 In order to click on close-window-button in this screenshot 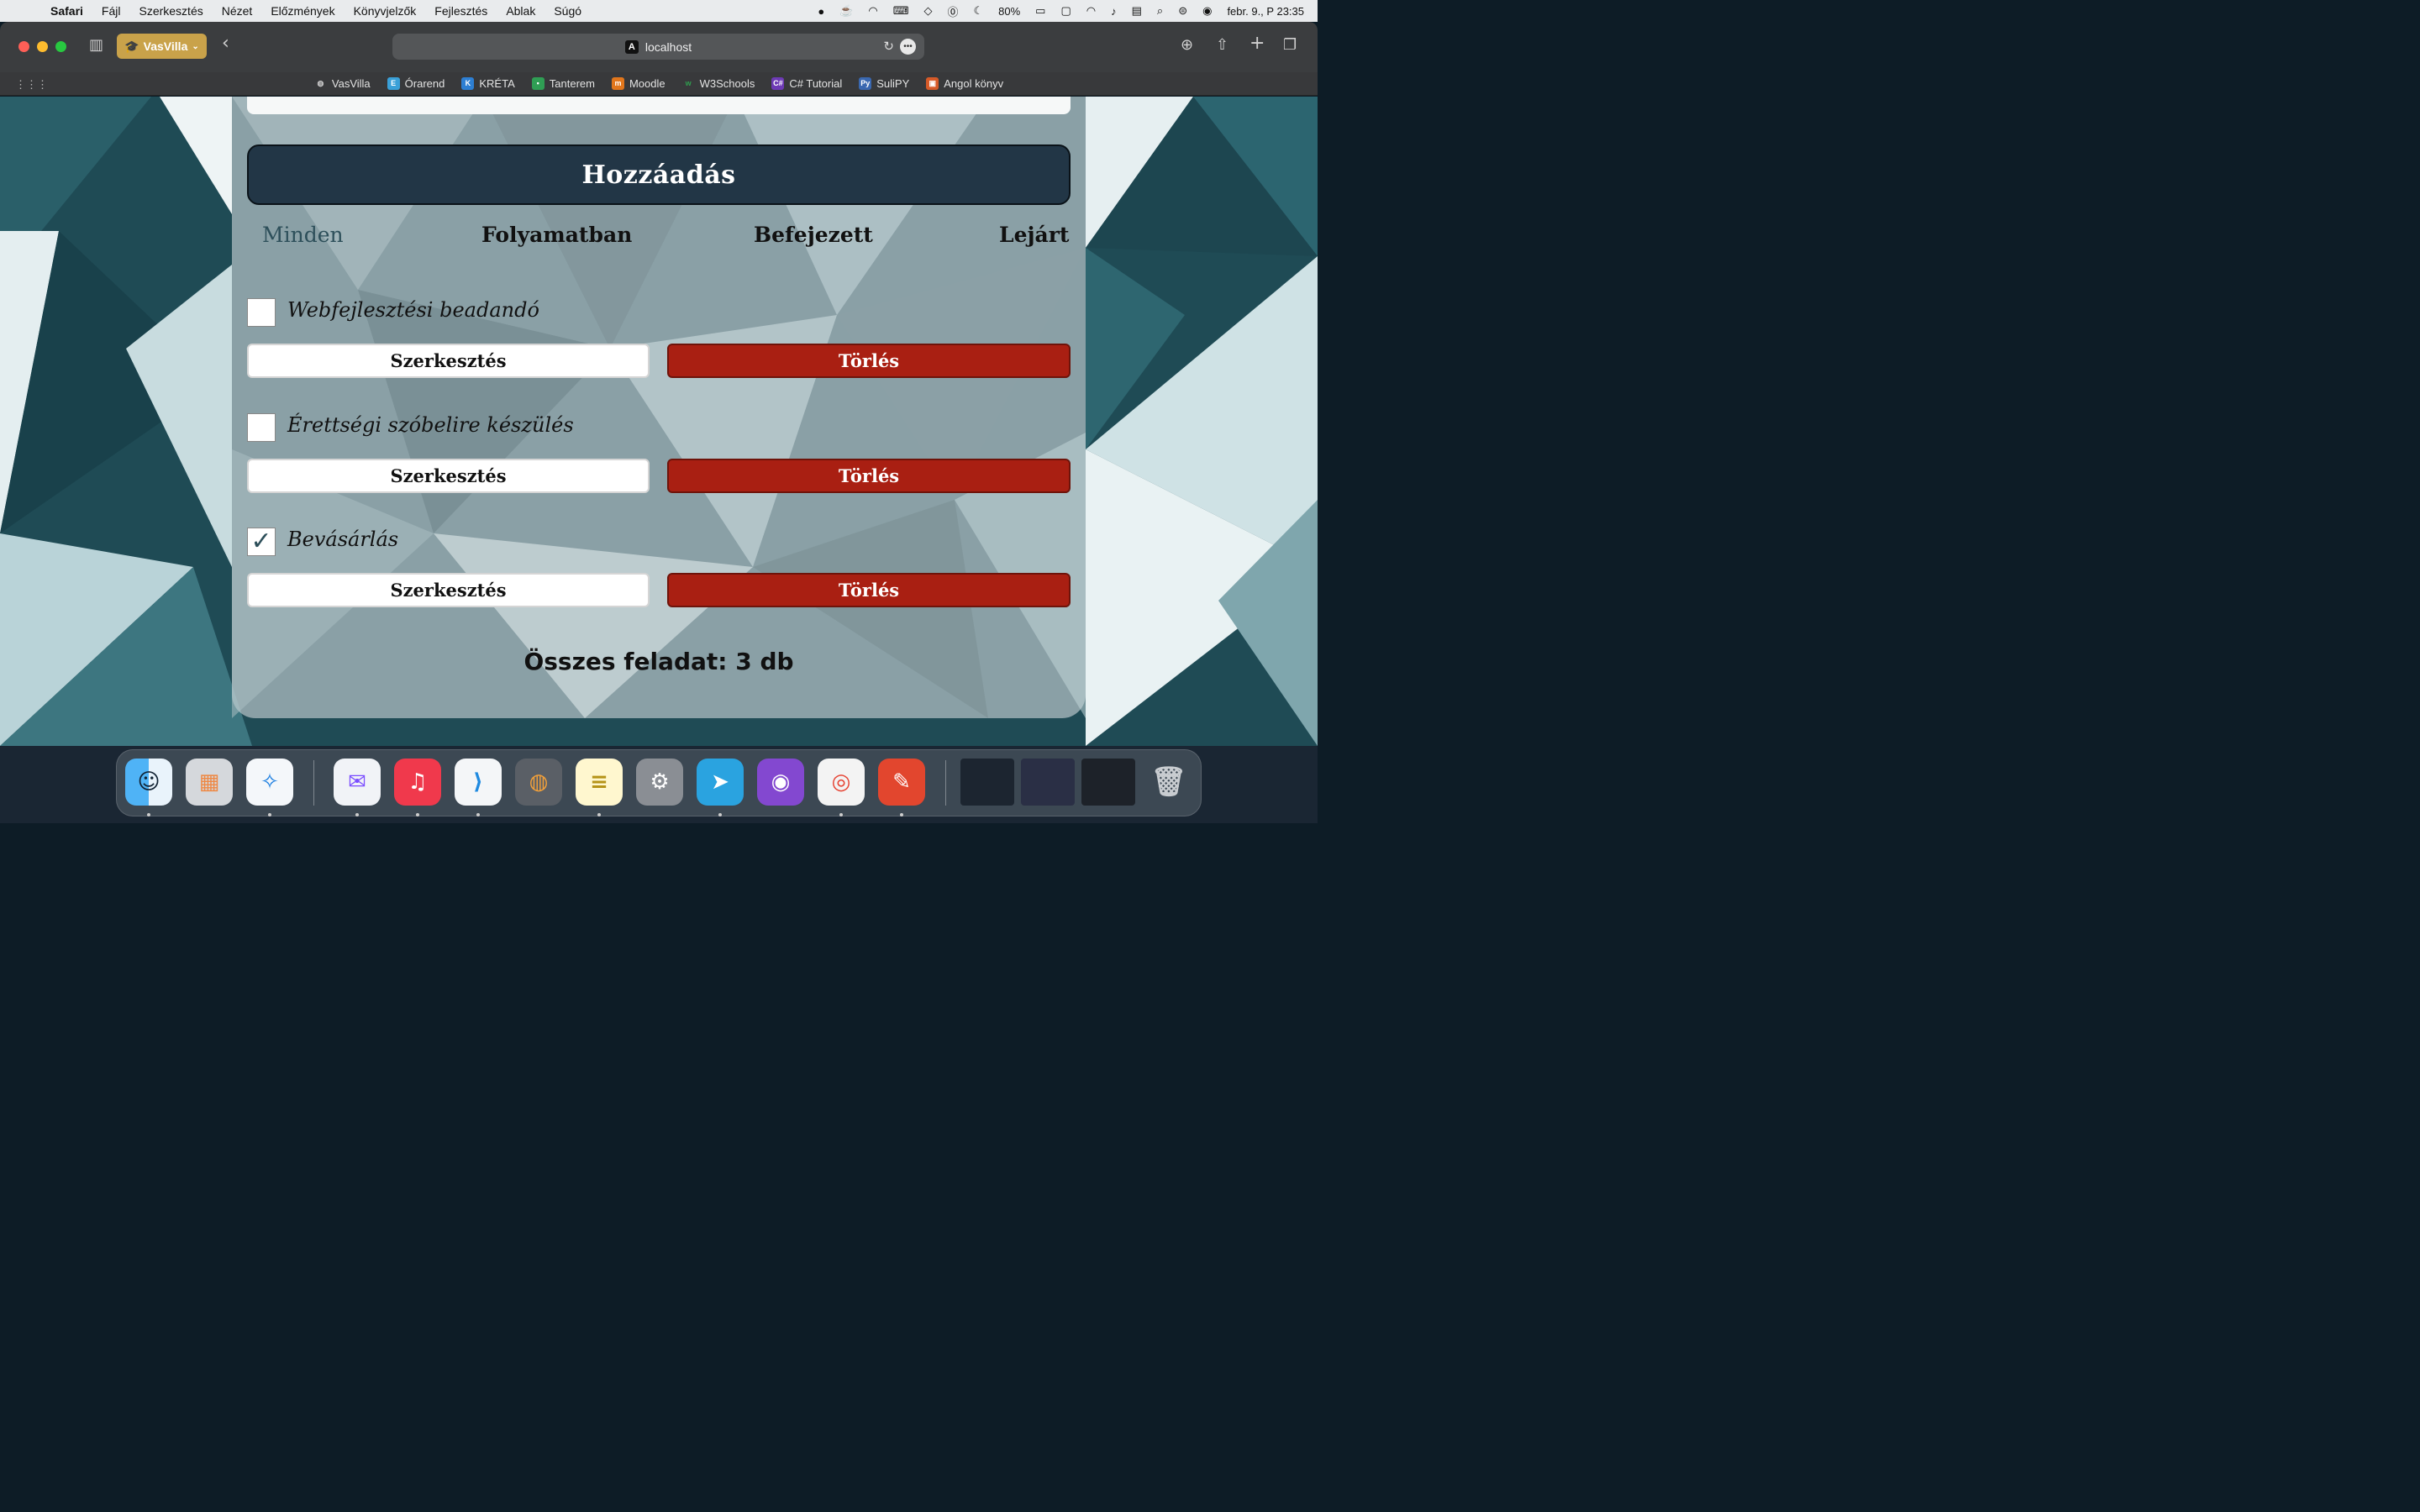, I will do `click(23, 46)`.